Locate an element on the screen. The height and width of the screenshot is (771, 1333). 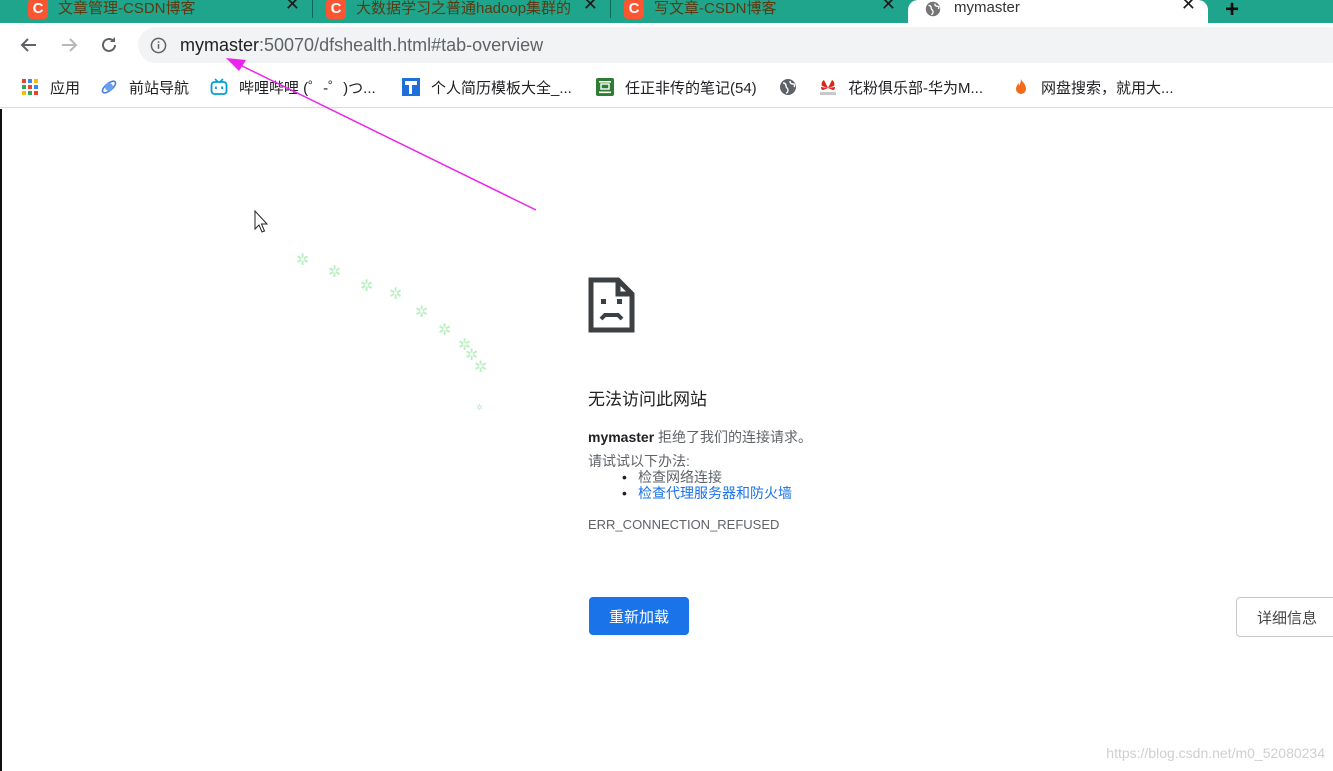
apps-grid-icon is located at coordinates (30, 87).